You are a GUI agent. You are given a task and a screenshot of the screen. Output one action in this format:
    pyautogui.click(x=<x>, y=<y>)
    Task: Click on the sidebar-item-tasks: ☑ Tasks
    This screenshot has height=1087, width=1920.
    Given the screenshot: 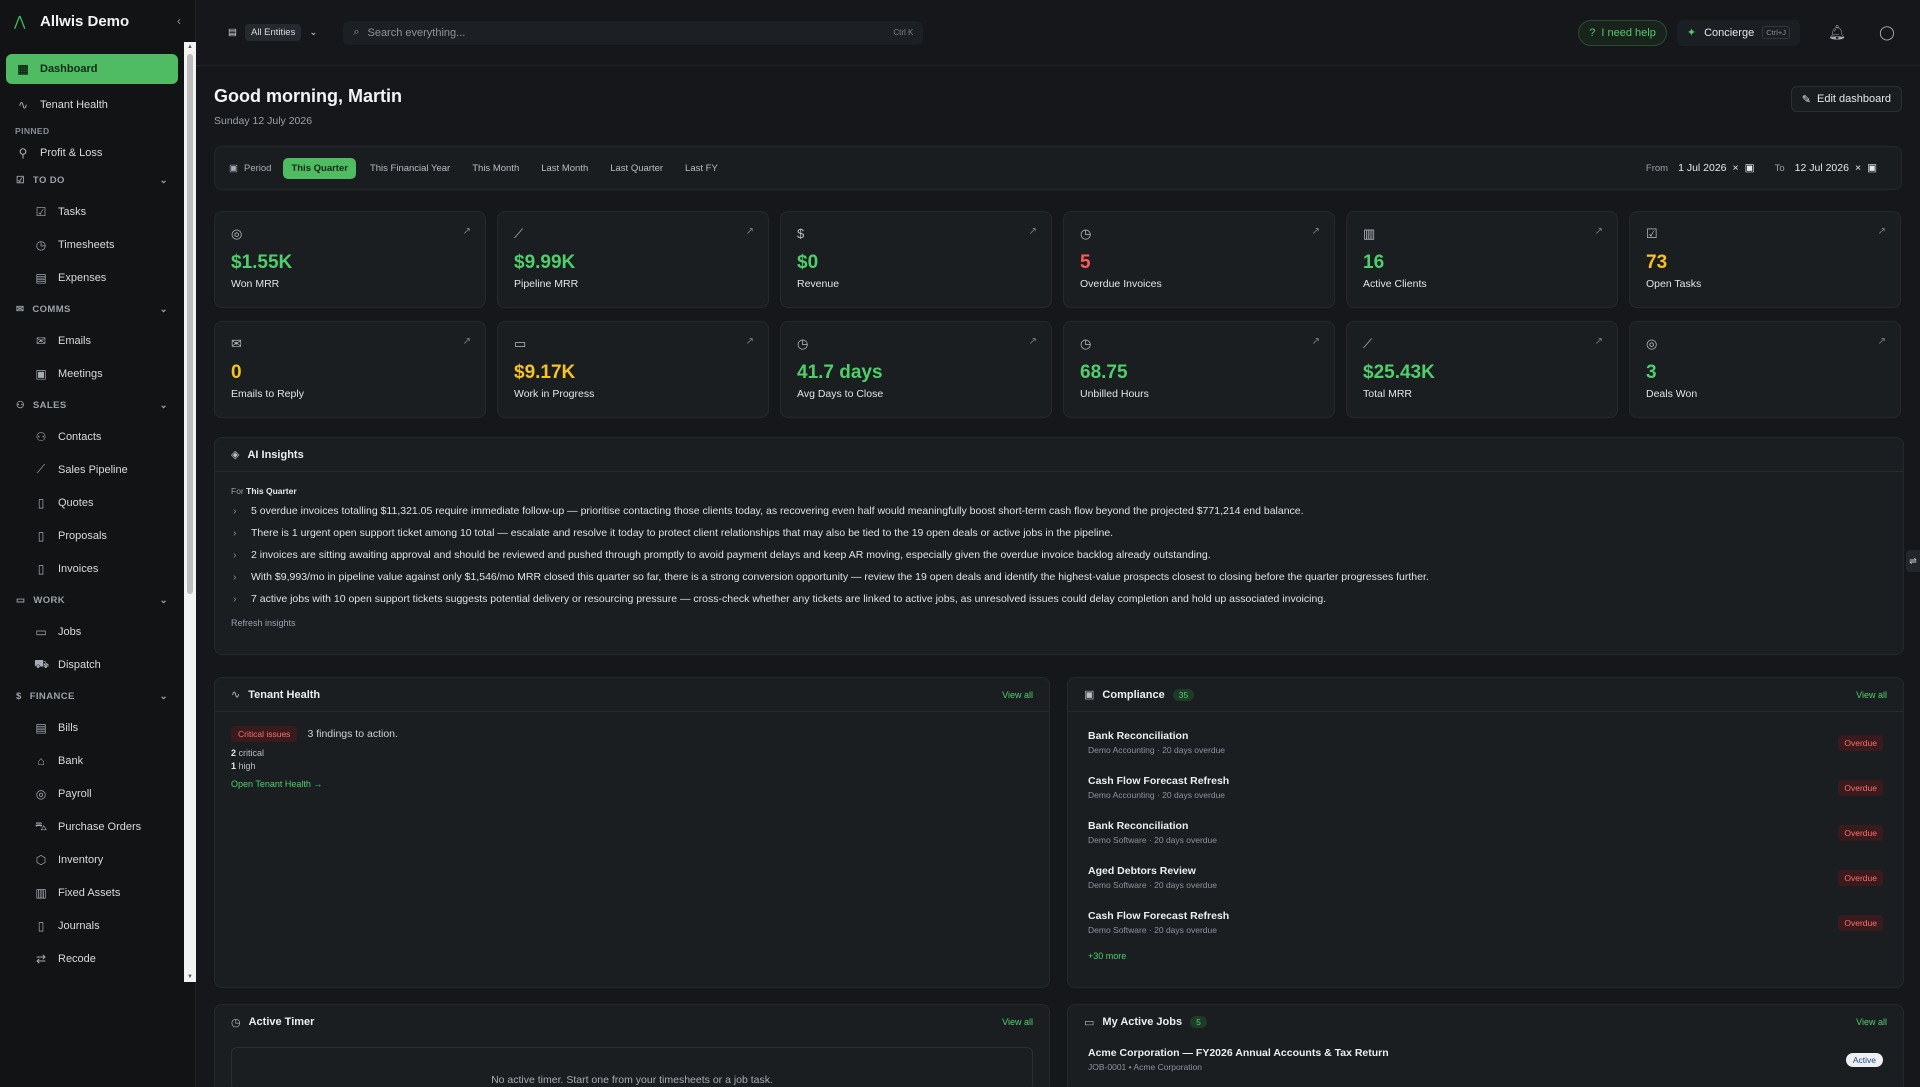 What is the action you would take?
    pyautogui.click(x=92, y=211)
    